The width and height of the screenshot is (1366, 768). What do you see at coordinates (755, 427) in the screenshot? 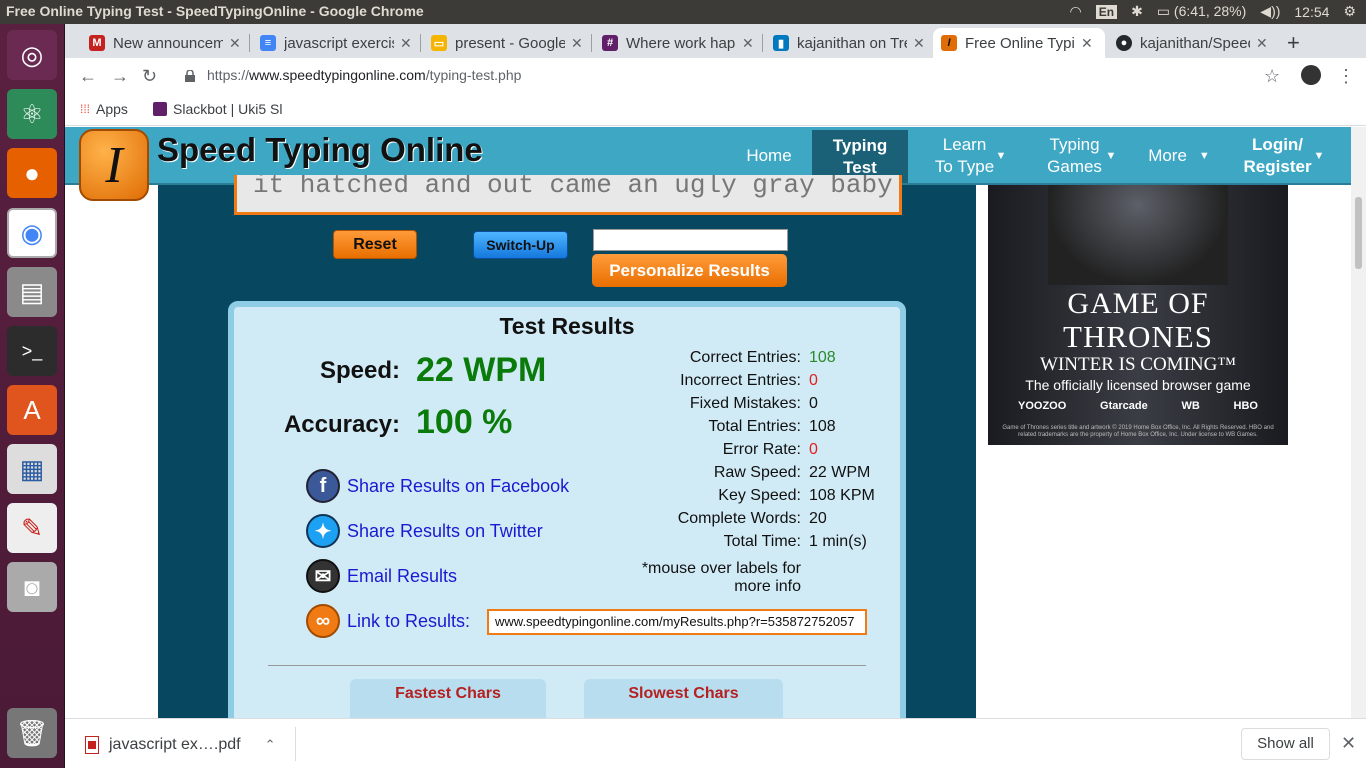
I see `stat-label: Total Entries:` at bounding box center [755, 427].